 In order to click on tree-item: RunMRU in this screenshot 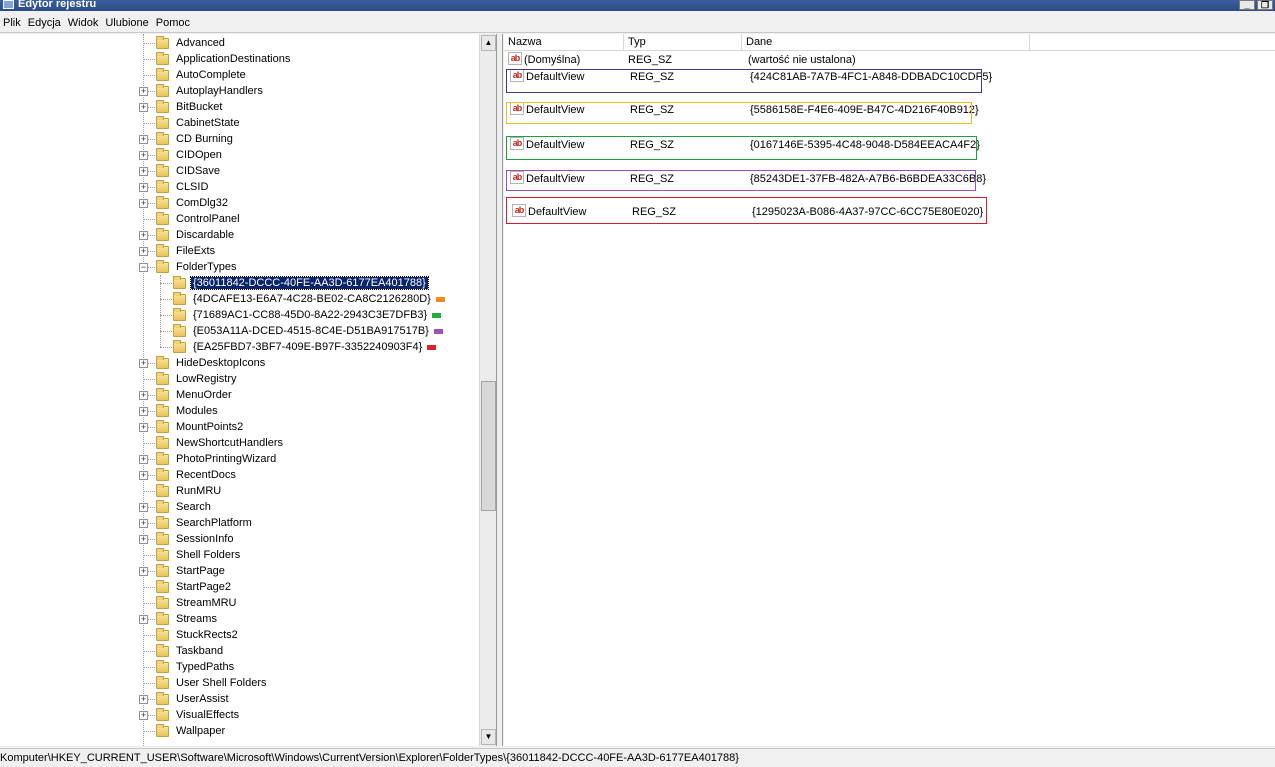, I will do `click(189, 491)`.